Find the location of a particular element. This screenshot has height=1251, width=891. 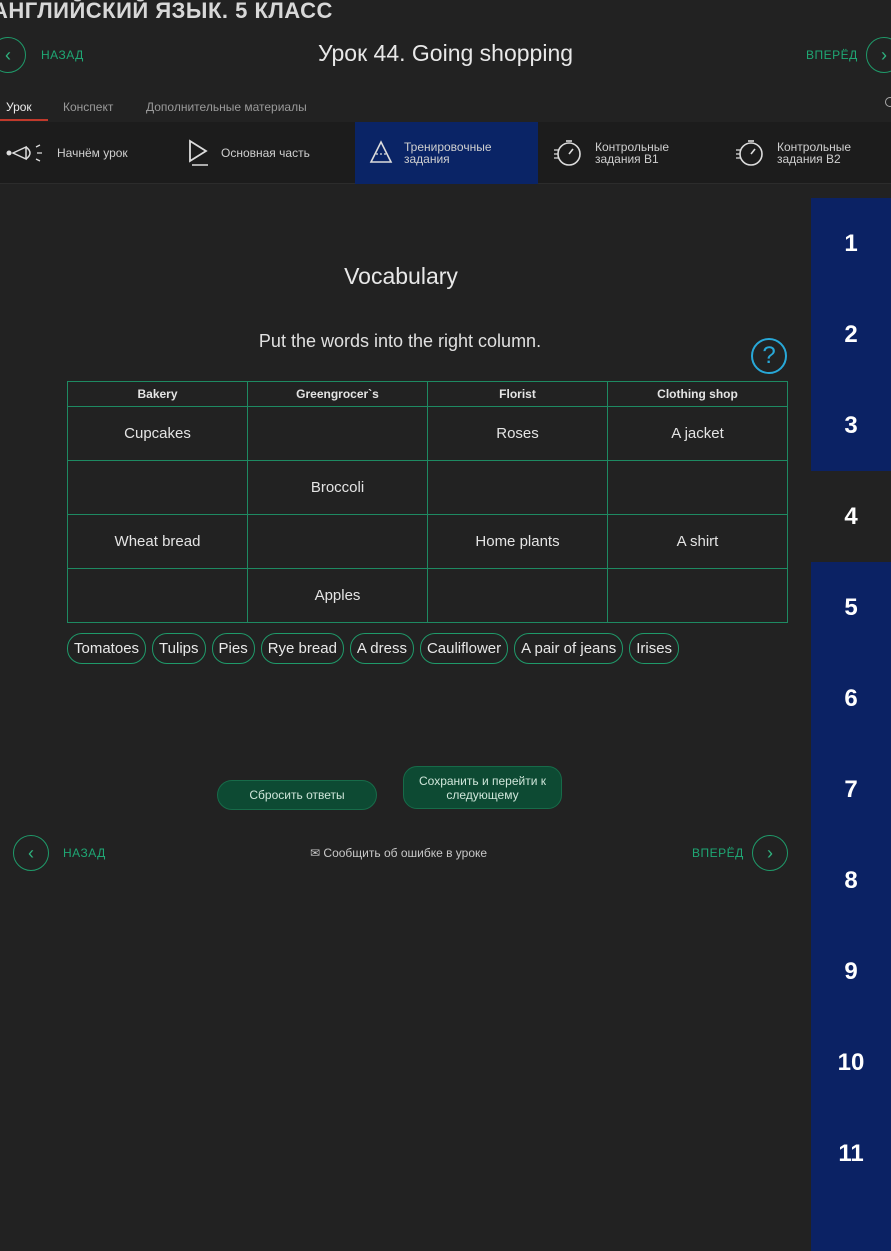

cone-icon is located at coordinates (381, 151).